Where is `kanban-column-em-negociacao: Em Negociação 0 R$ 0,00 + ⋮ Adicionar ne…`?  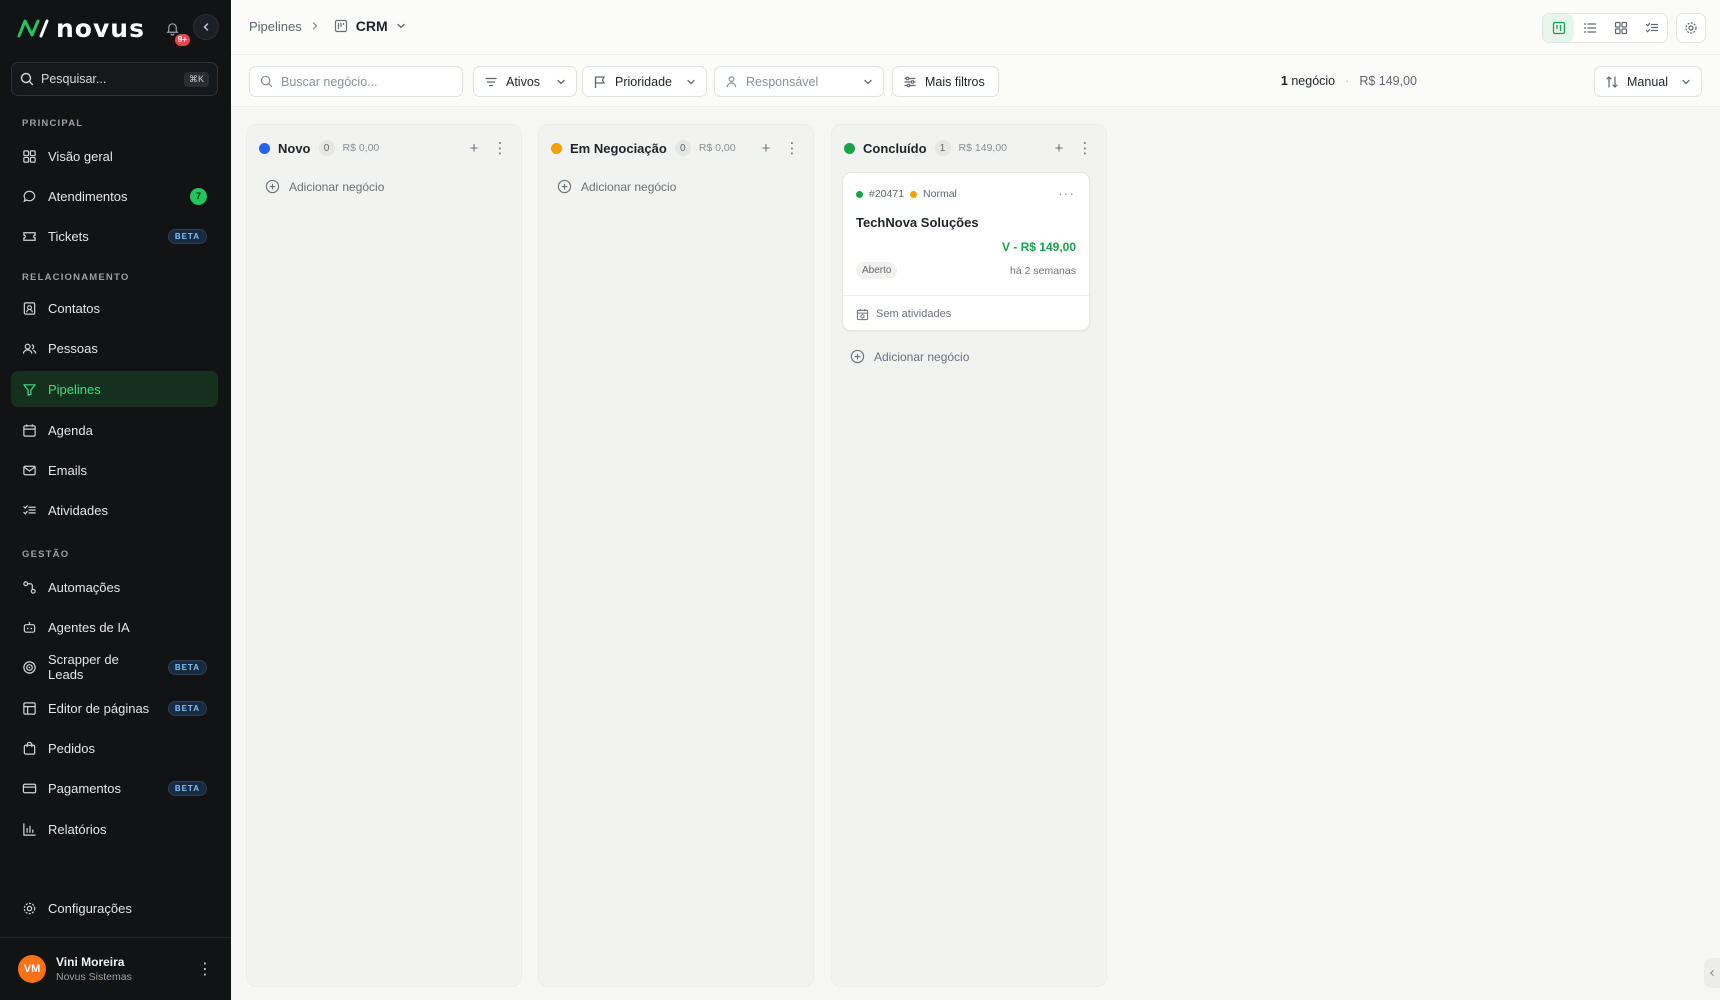
kanban-column-em-negociacao: Em Negociação 0 R$ 0,00 + ⋮ Adicionar ne… is located at coordinates (676, 555).